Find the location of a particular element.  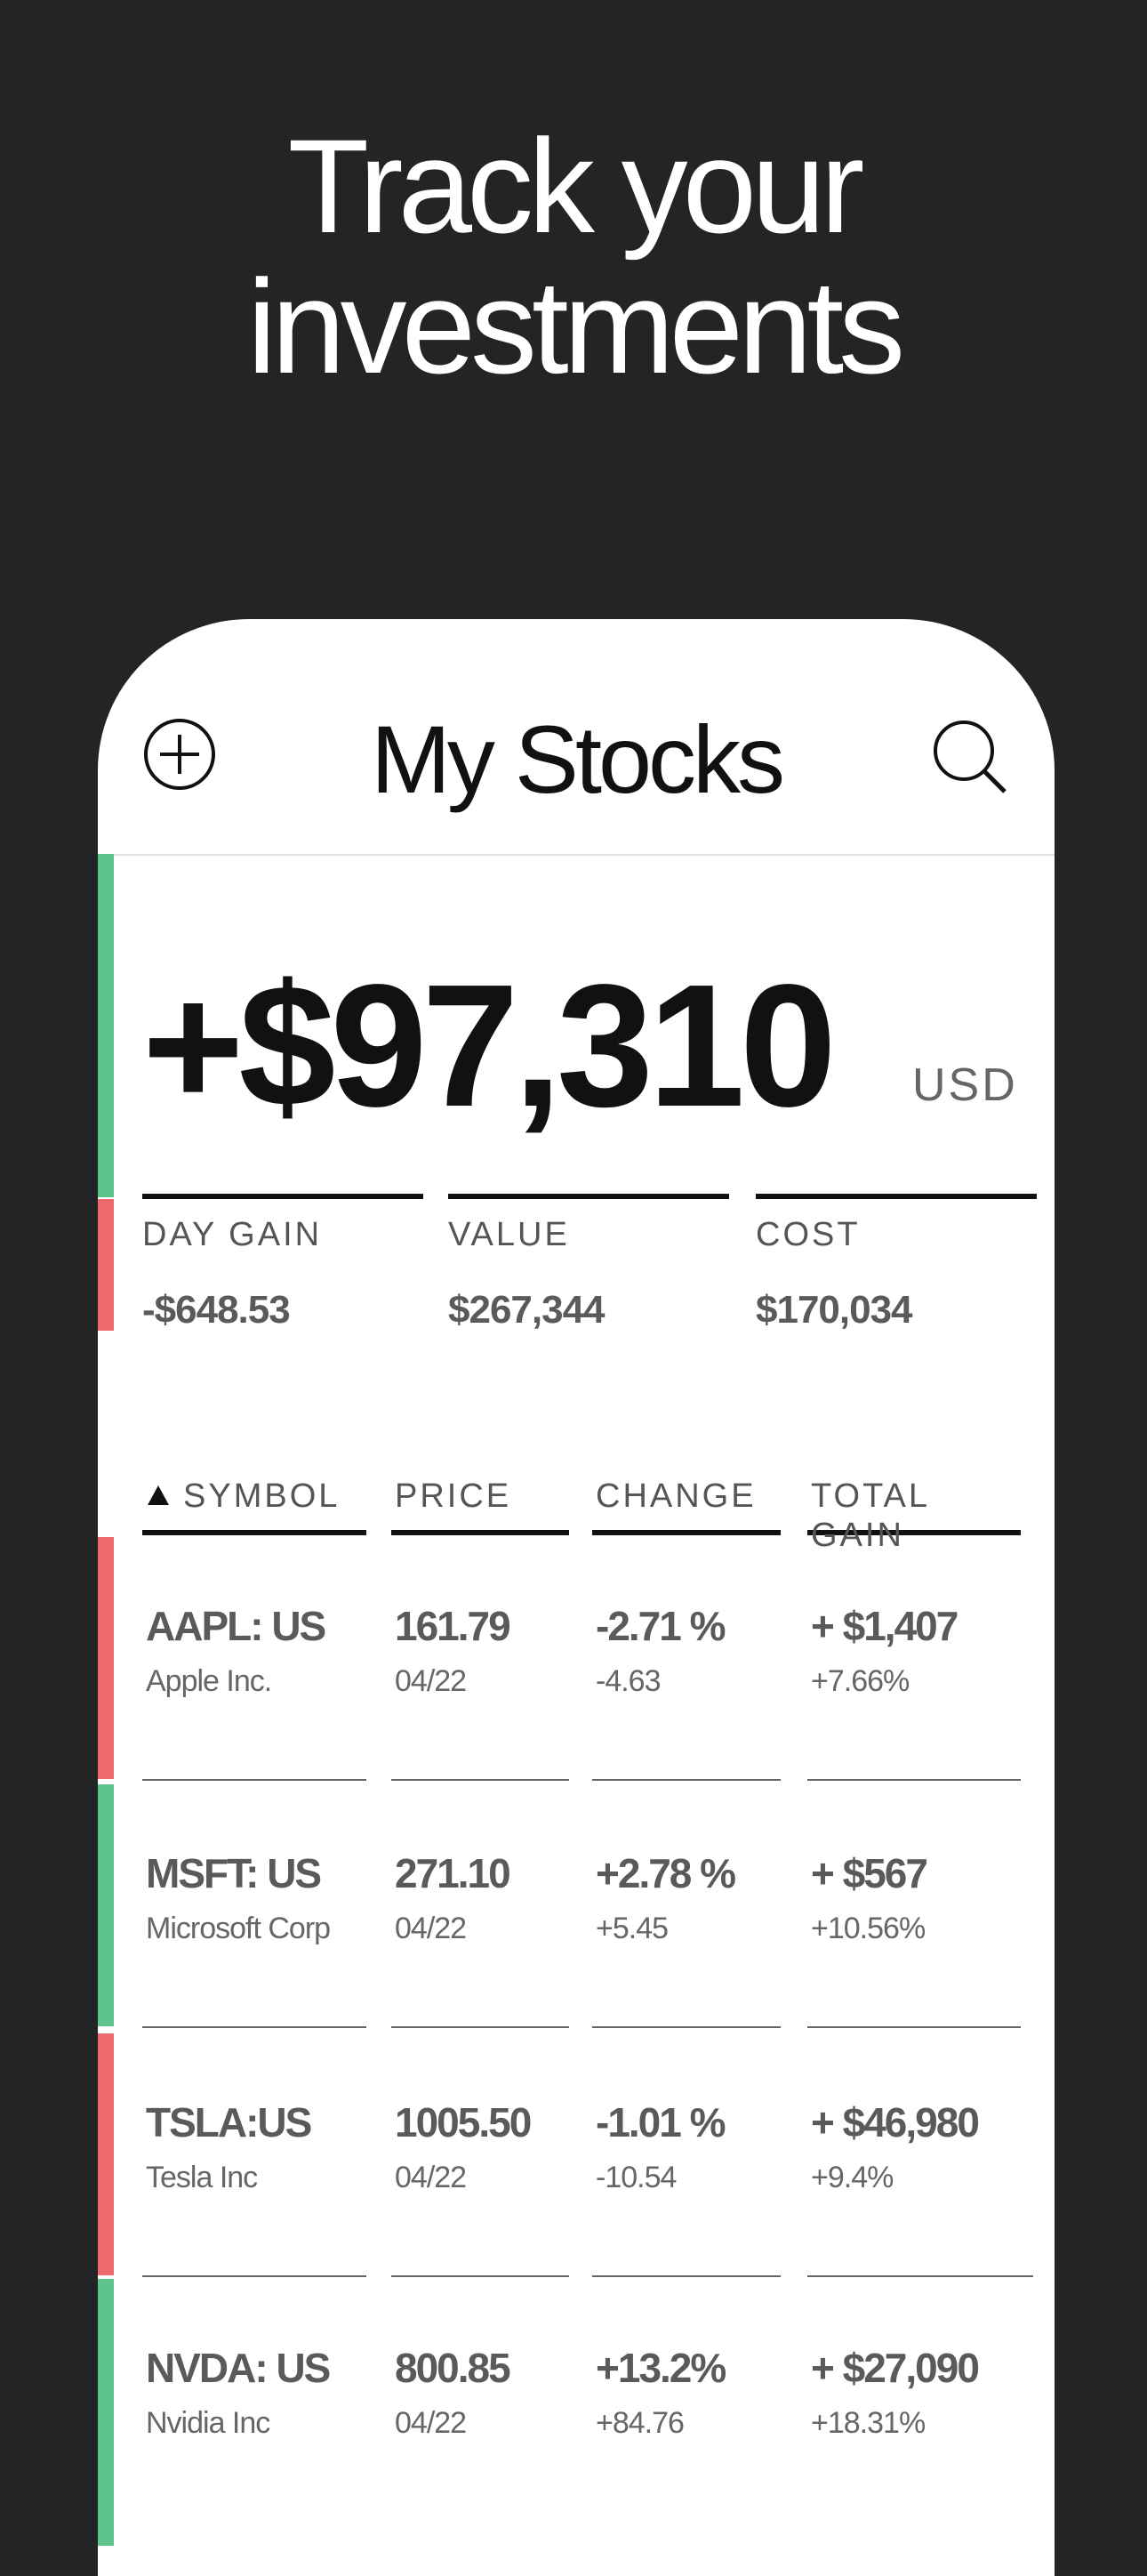

column-label-price: PRICE is located at coordinates (453, 1496).